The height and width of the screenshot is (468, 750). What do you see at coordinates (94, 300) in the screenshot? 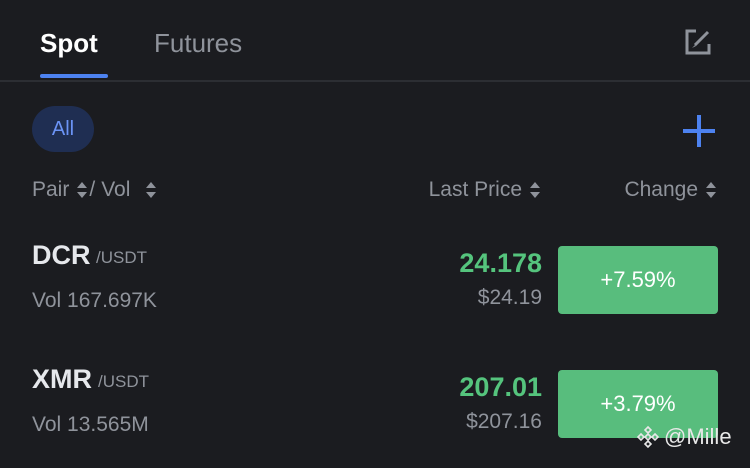
I see `volume: Vol 167.697K` at bounding box center [94, 300].